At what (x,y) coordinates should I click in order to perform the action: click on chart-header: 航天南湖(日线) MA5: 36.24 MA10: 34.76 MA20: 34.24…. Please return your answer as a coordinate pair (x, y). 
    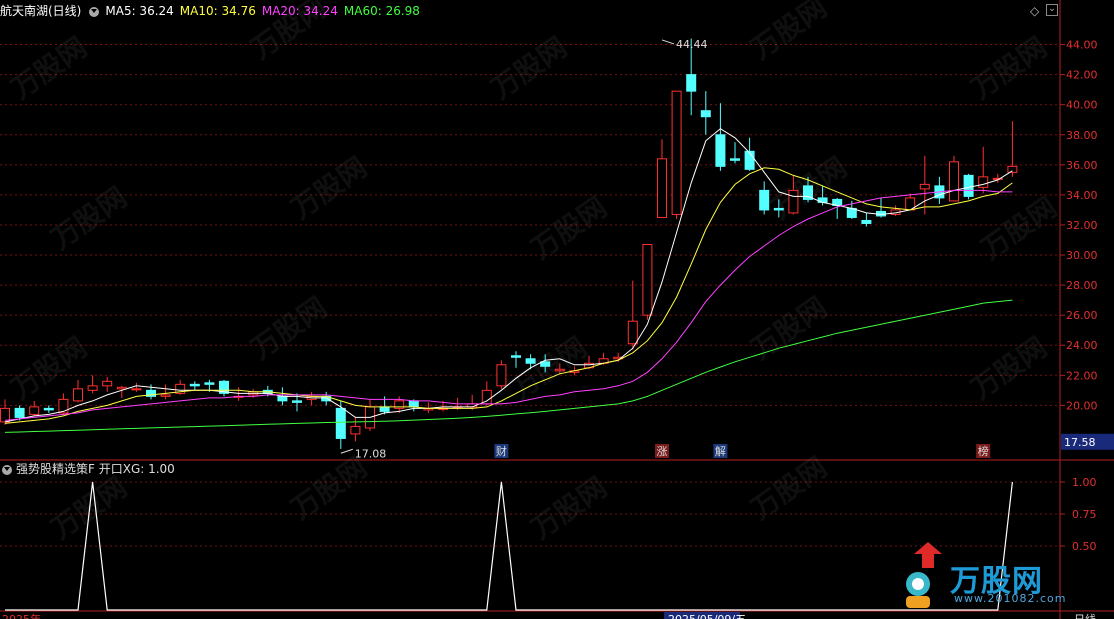
    Looking at the image, I should click on (530, 11).